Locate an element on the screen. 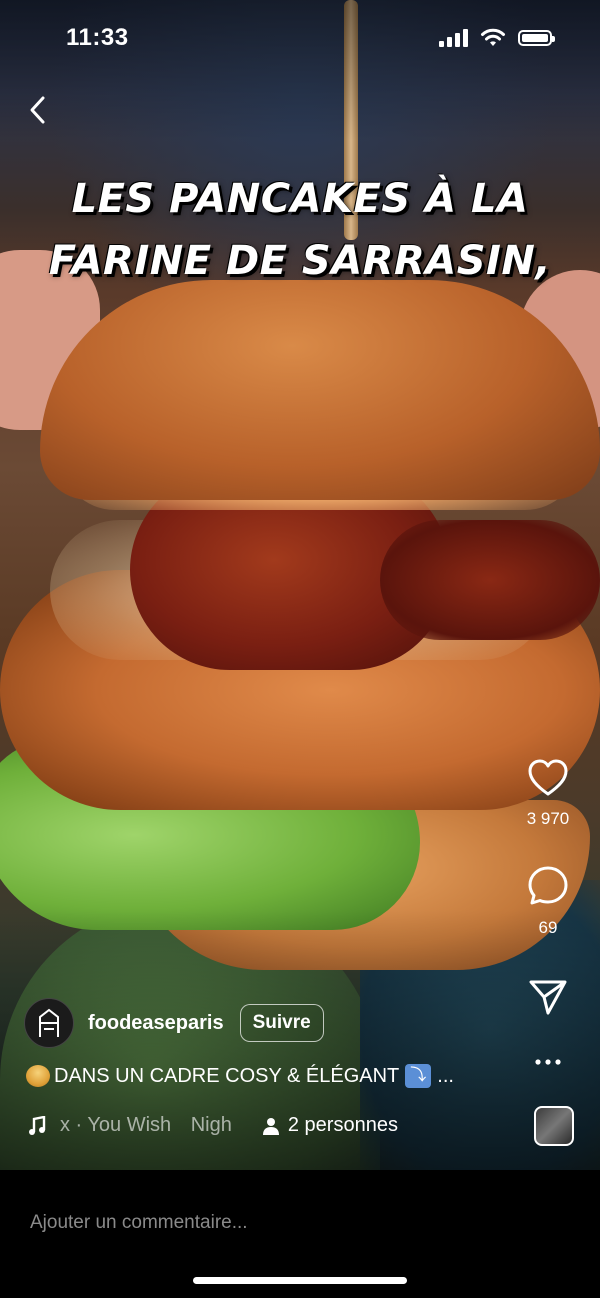  share-icon is located at coordinates (548, 997).